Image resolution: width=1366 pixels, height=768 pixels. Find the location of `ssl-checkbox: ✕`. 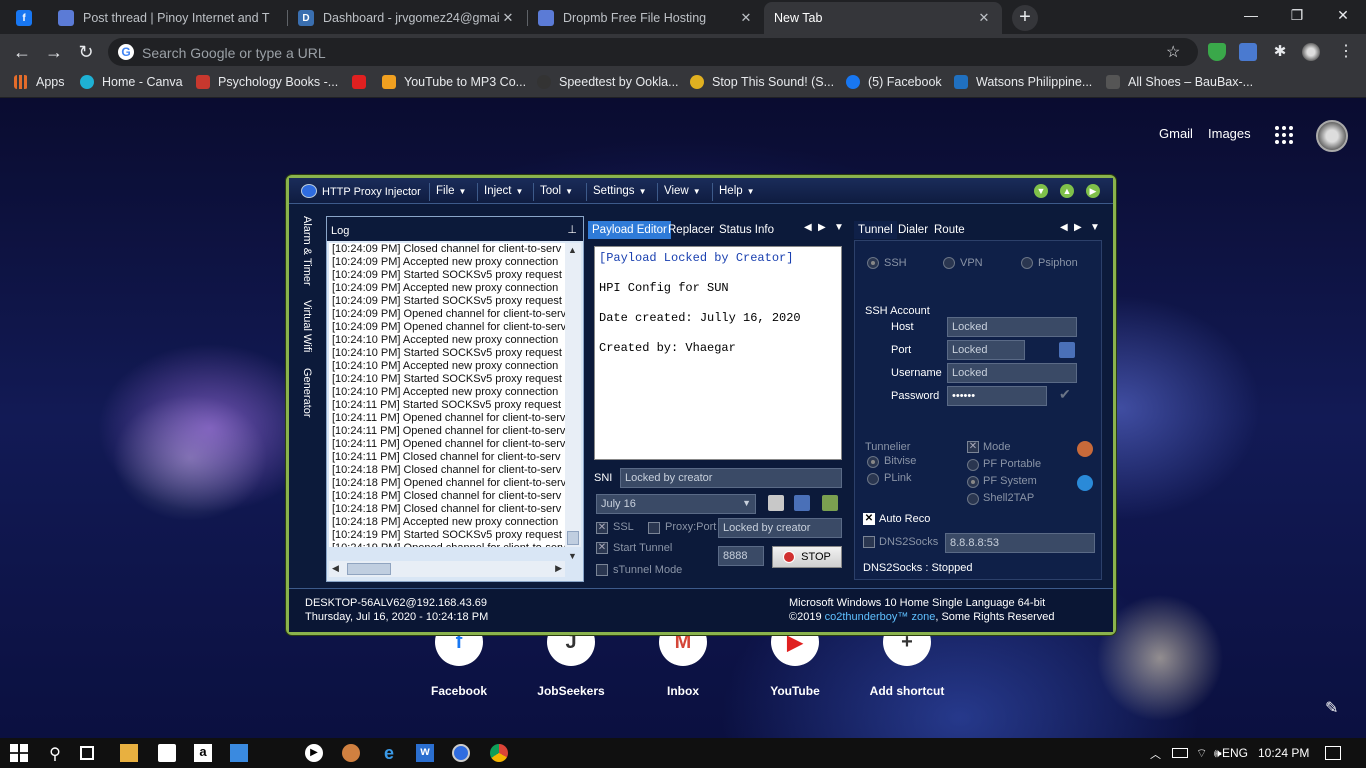

ssl-checkbox: ✕ is located at coordinates (602, 528).